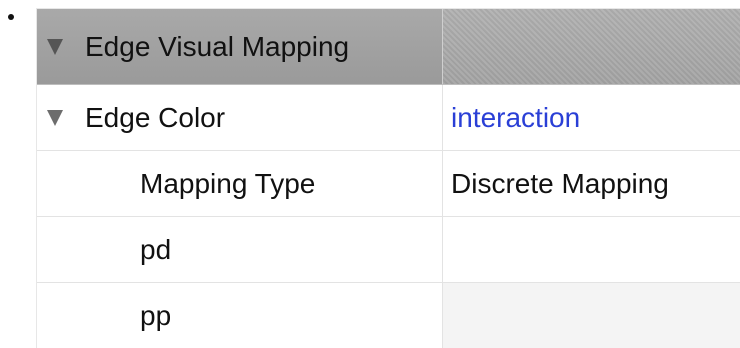 Image resolution: width=740 pixels, height=348 pixels. Describe the element at coordinates (560, 184) in the screenshot. I see `mapping-type-value: Discrete Mapping` at that location.